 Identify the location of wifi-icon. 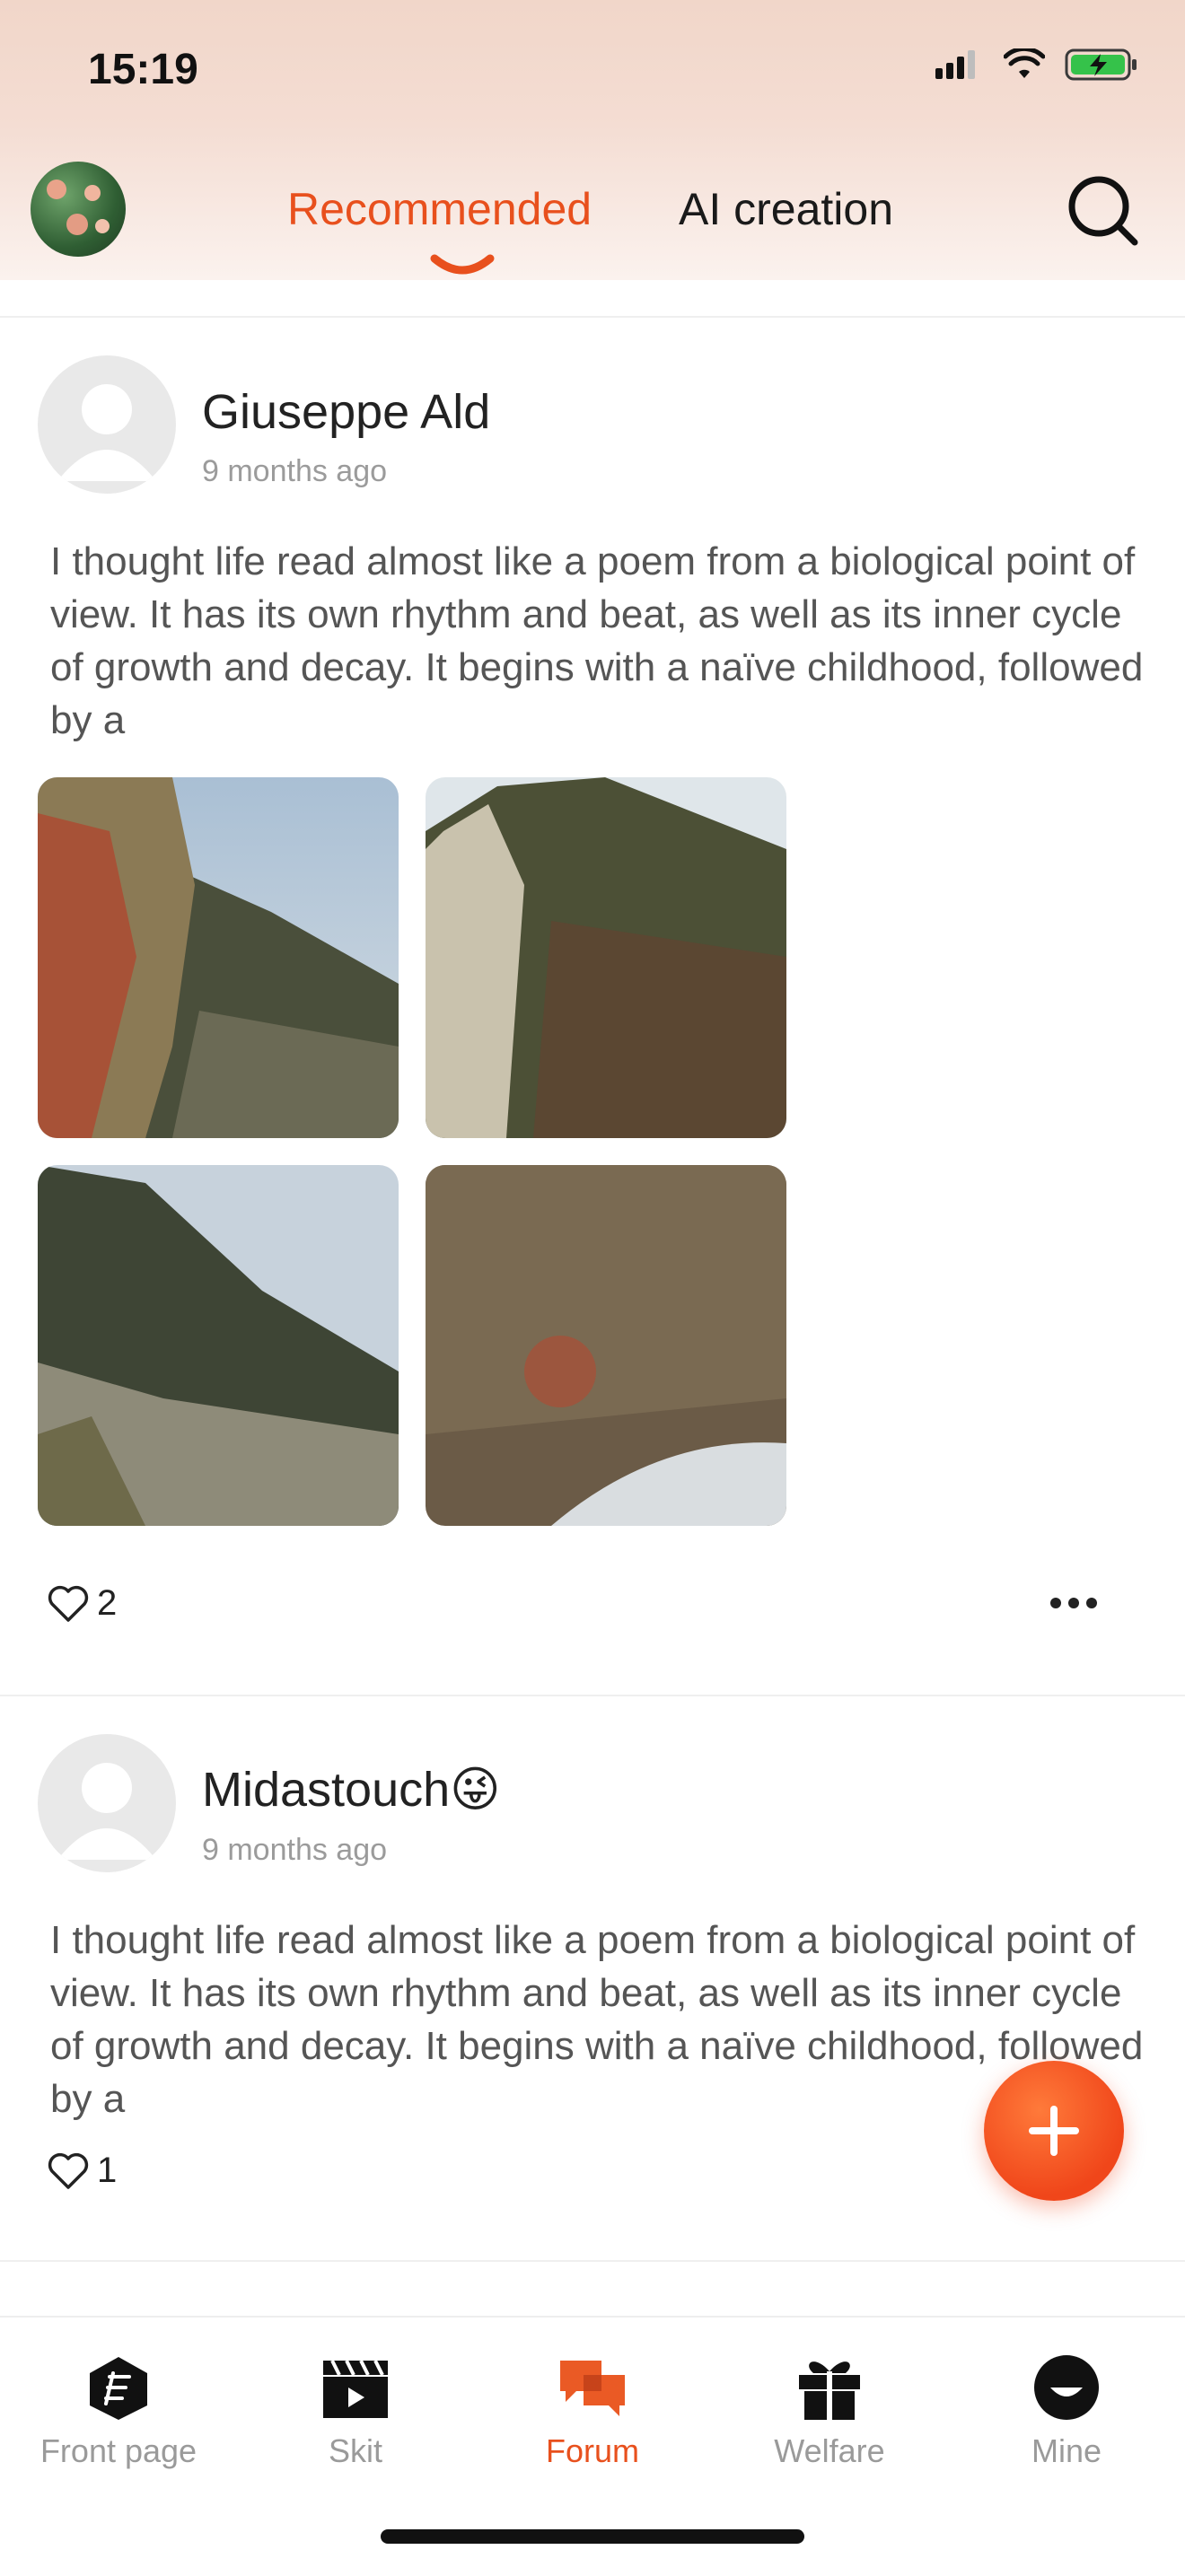
(1024, 63).